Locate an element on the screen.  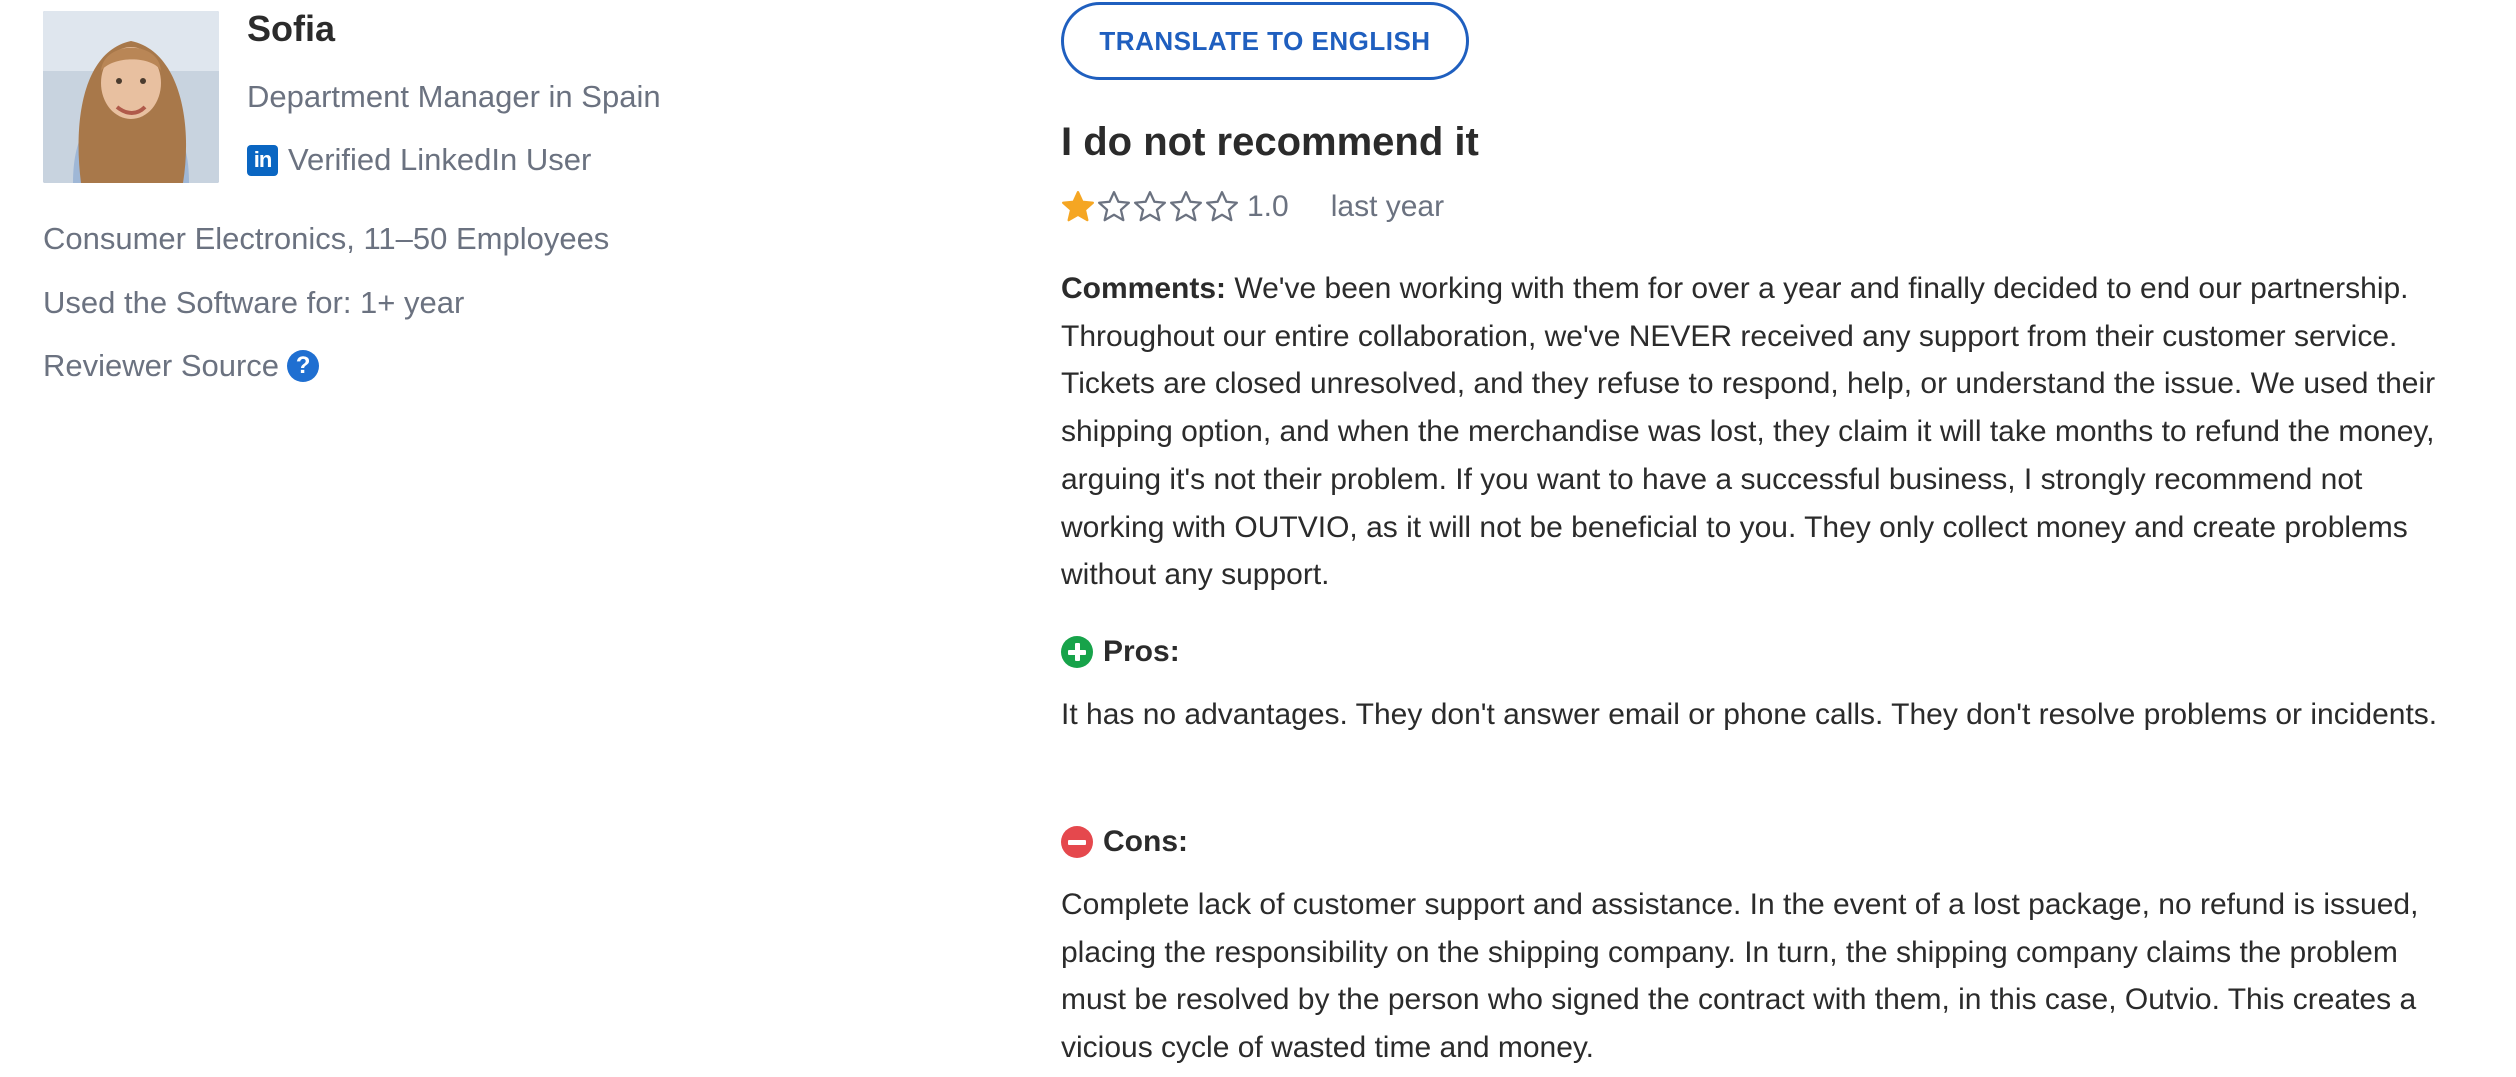
reviewer-source: Reviewer Source ? is located at coordinates (181, 366).